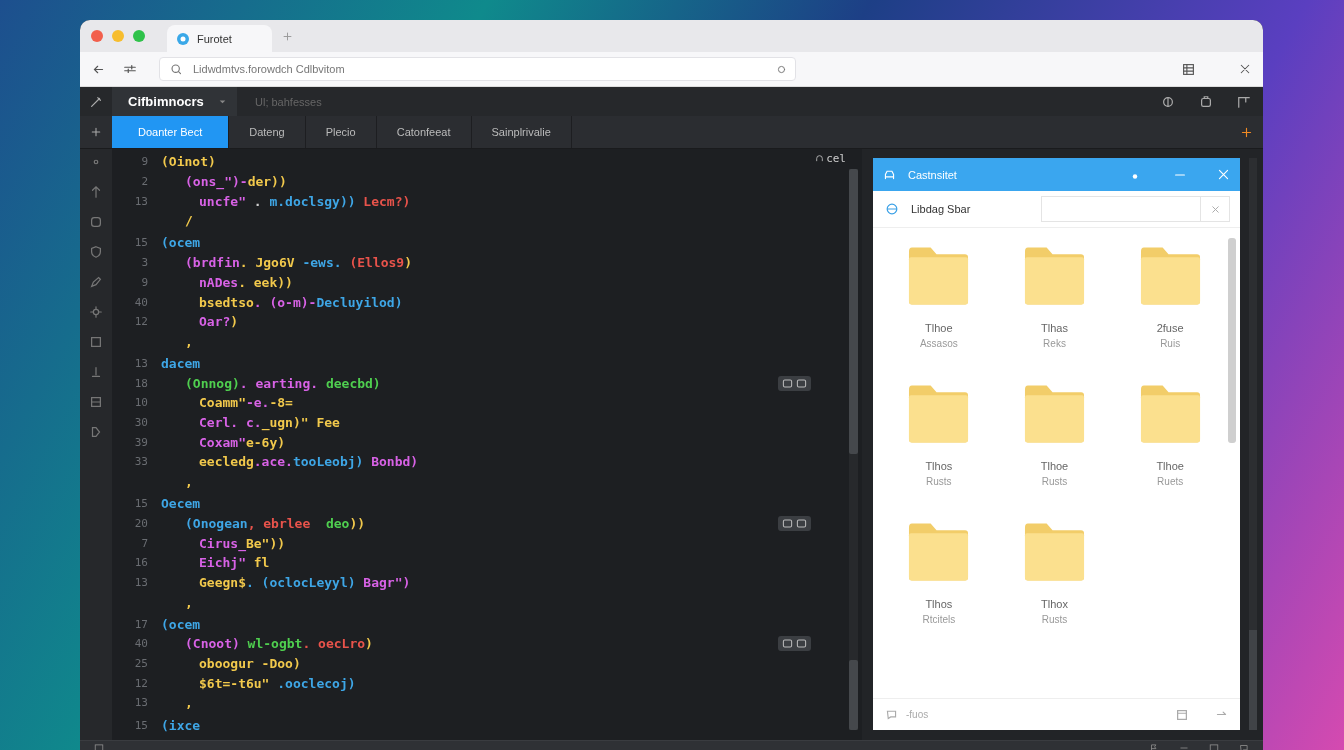  I want to click on address-field: Lidwdmtvs.forowdch Cdlbvitom, so click(477, 69).